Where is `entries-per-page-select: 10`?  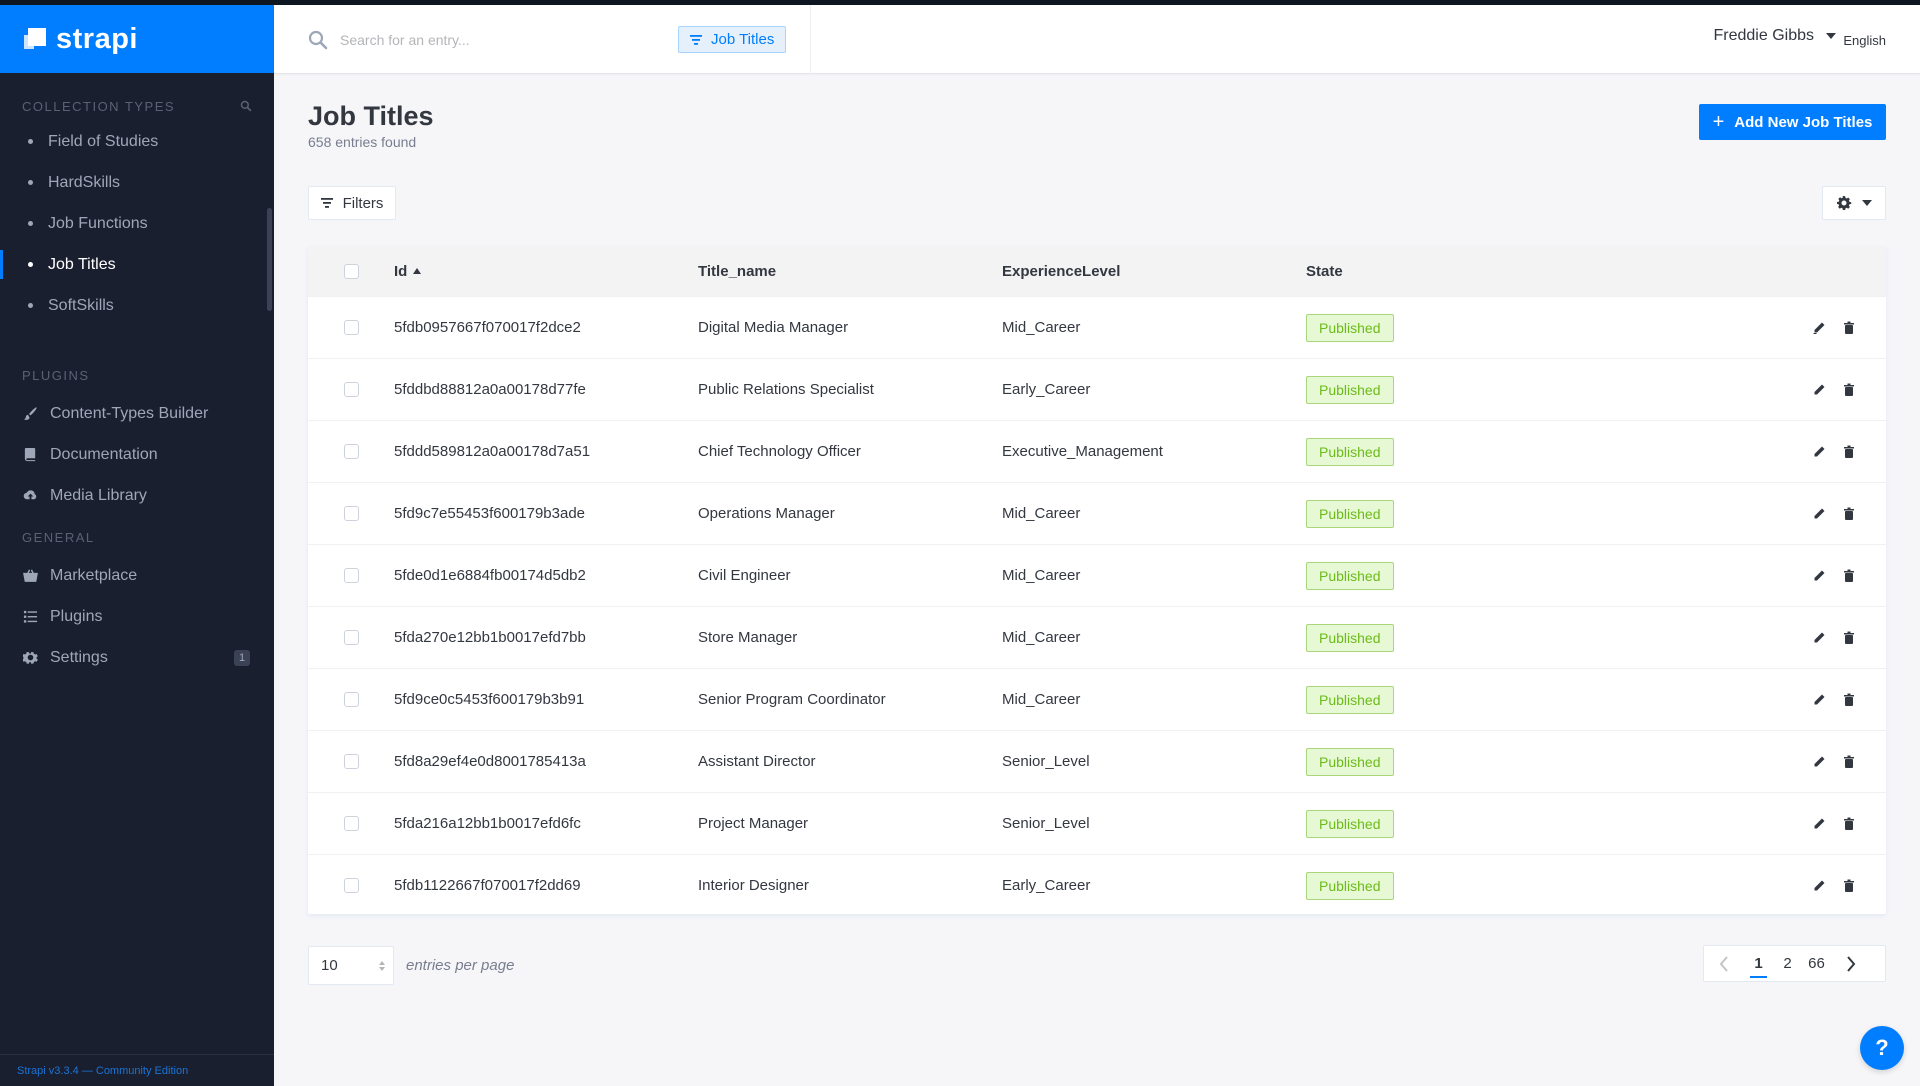 entries-per-page-select: 10 is located at coordinates (351, 965).